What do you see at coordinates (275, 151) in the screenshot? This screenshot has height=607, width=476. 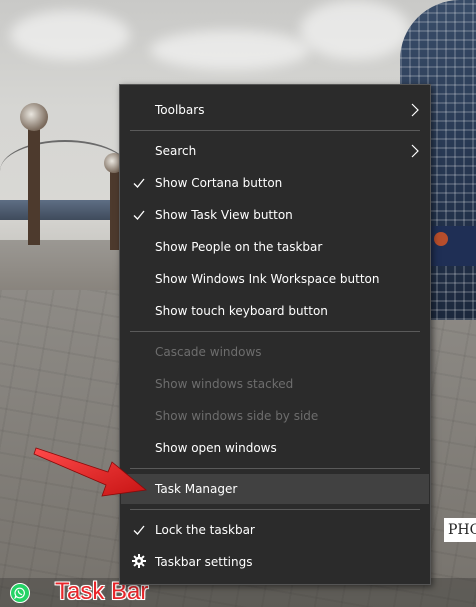 I see `menu-item-search: Search` at bounding box center [275, 151].